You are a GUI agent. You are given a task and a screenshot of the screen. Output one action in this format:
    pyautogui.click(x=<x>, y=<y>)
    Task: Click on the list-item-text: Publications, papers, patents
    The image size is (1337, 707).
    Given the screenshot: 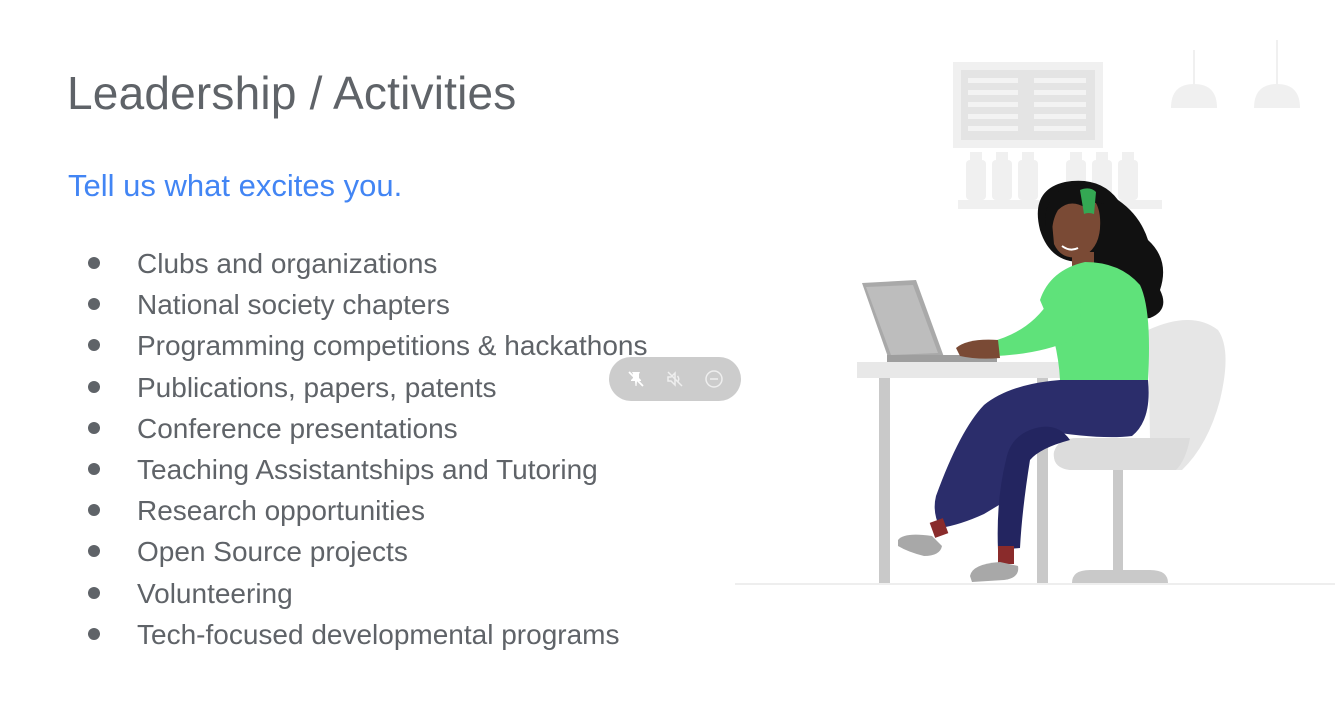 What is the action you would take?
    pyautogui.click(x=317, y=387)
    